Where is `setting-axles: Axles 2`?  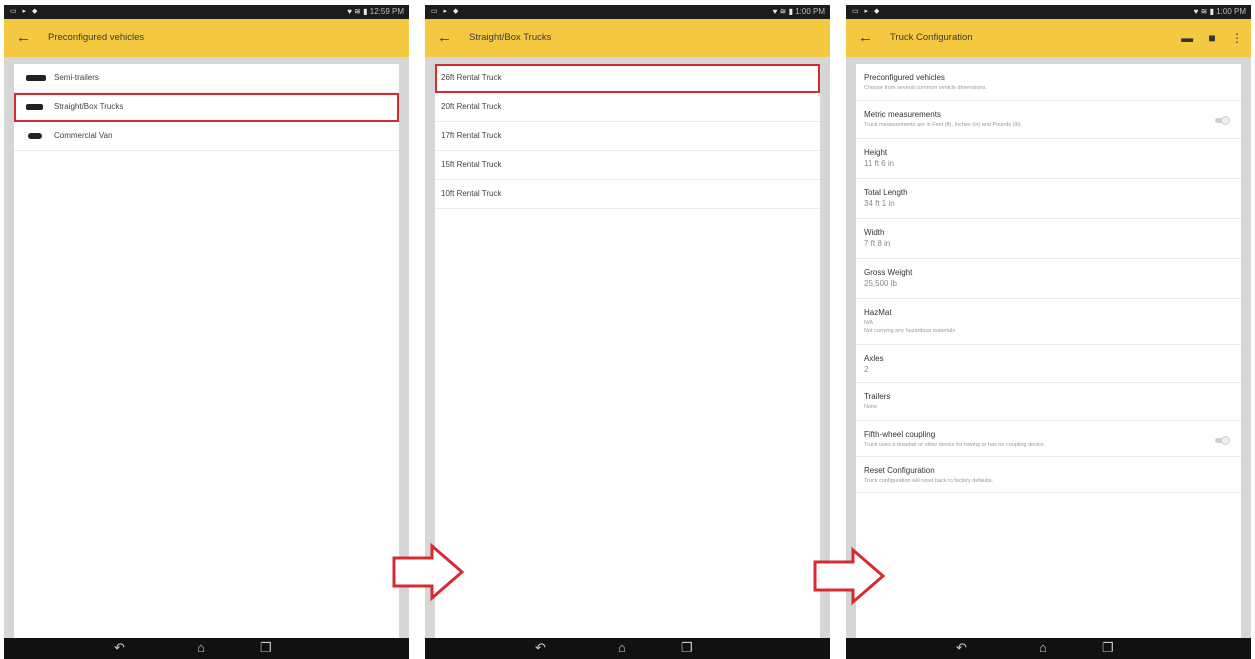
setting-axles: Axles 2 is located at coordinates (1048, 364).